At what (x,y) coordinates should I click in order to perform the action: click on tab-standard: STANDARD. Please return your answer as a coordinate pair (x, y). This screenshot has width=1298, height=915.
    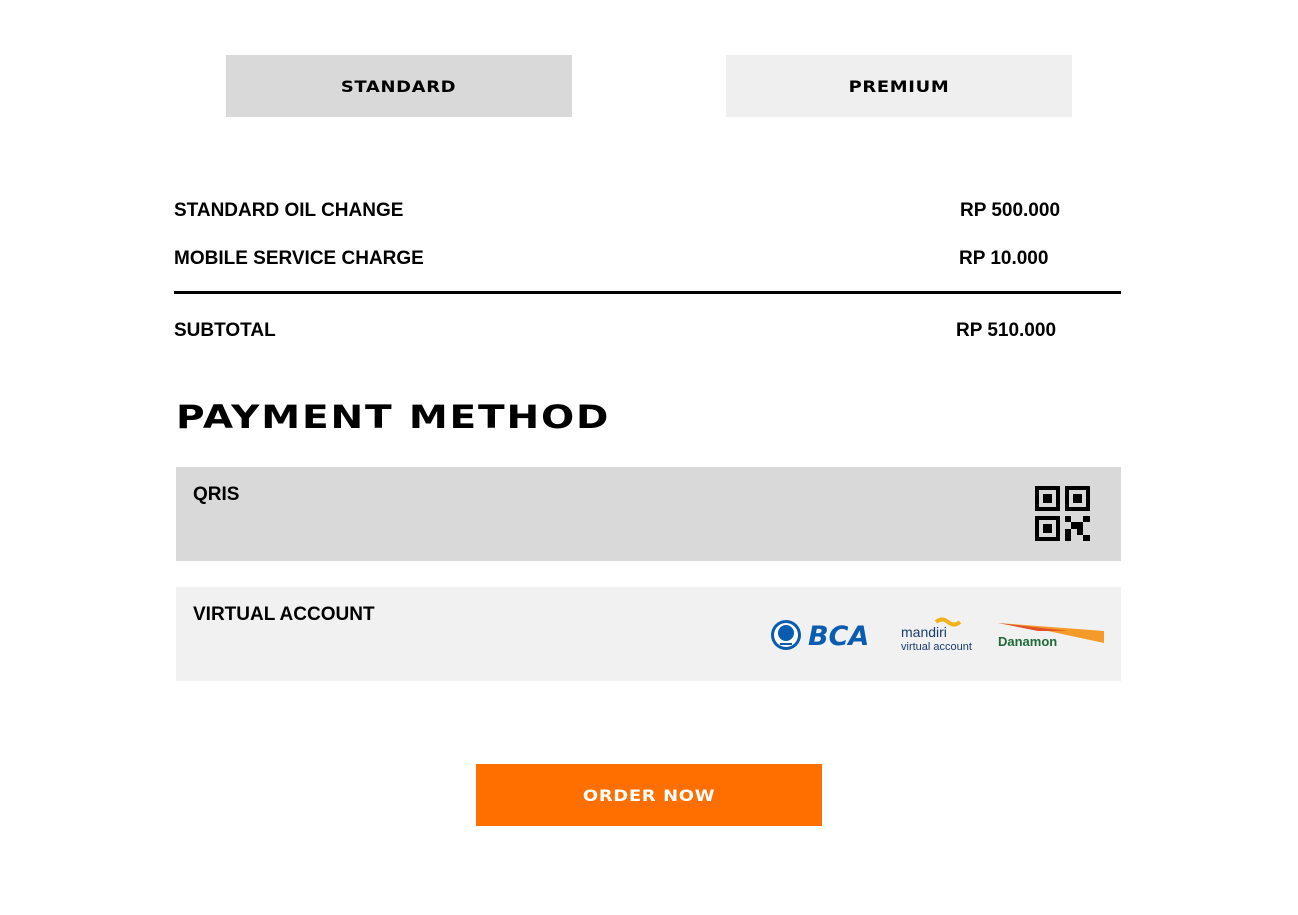
    Looking at the image, I should click on (399, 86).